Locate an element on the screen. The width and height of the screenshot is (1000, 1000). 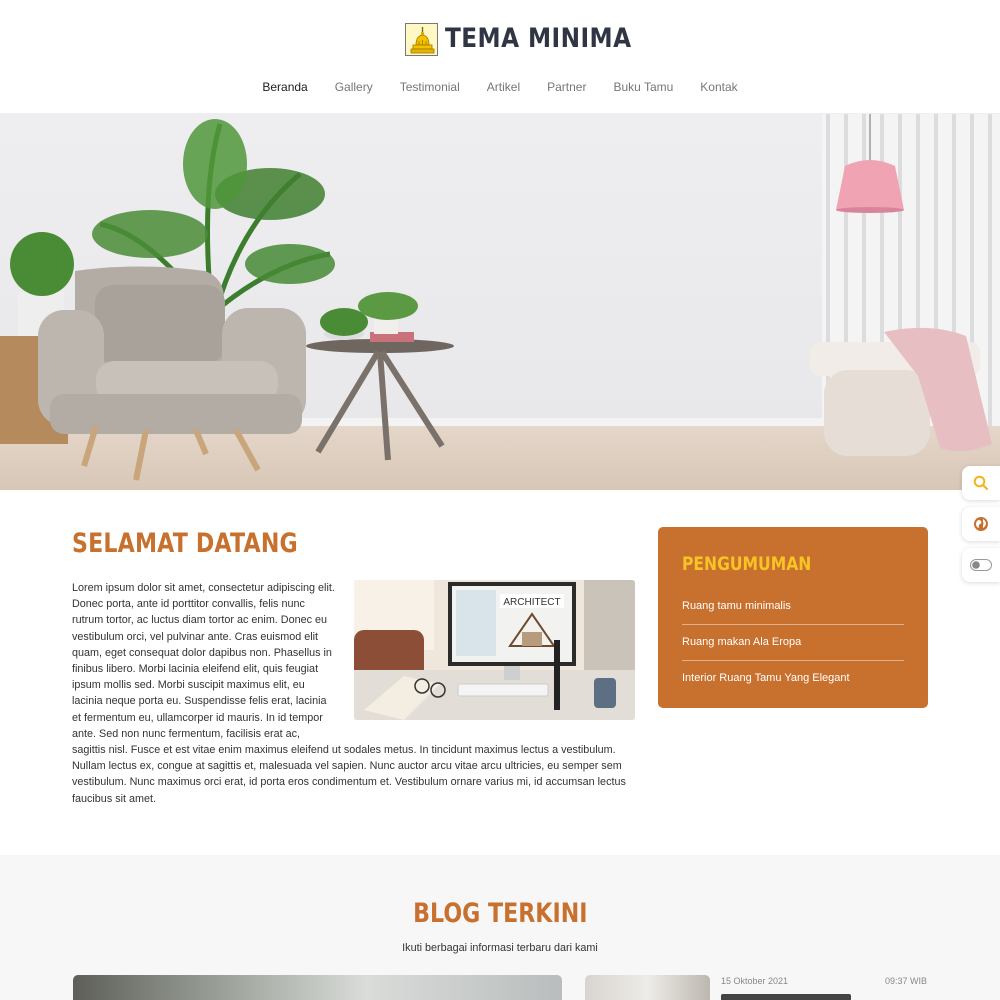
announcement-title: PENGUMUMAN is located at coordinates (747, 564).